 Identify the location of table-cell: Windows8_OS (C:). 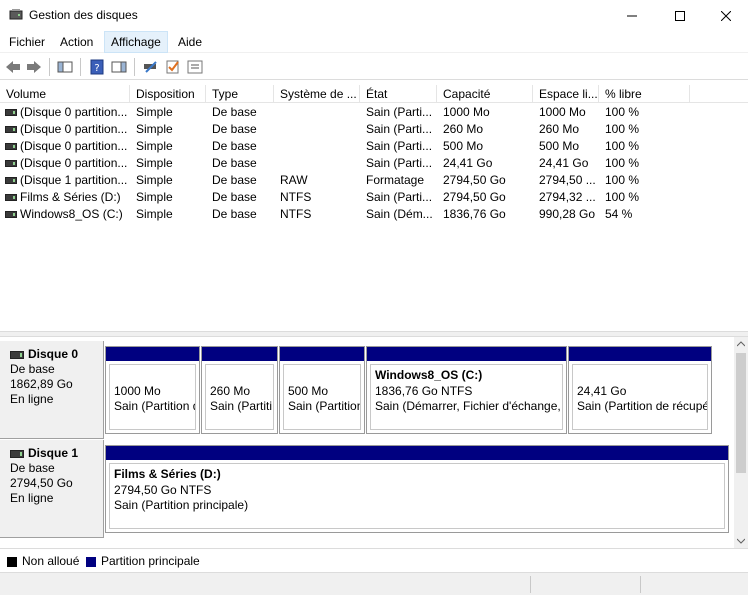
(71, 214).